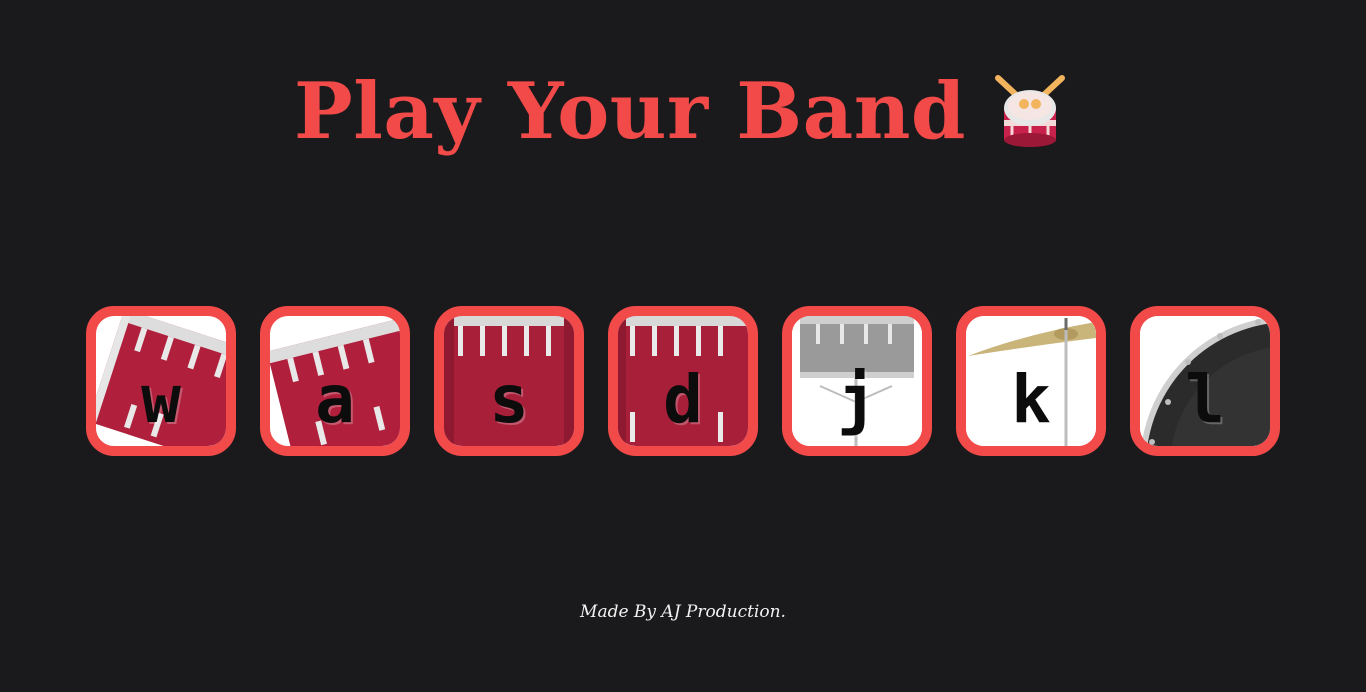 The image size is (1366, 692). I want to click on drum-pad-l: l, so click(1205, 381).